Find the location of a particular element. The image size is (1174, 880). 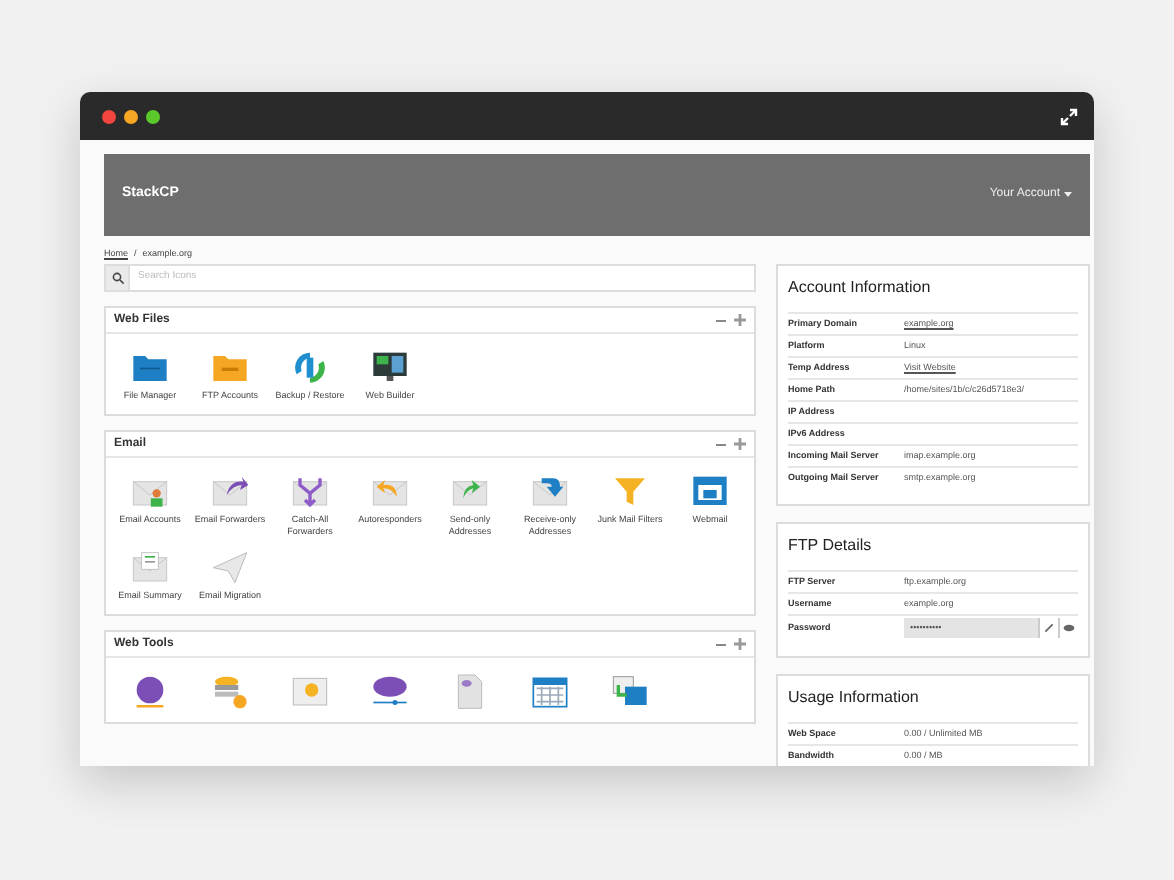

search-icon is located at coordinates (117, 278).